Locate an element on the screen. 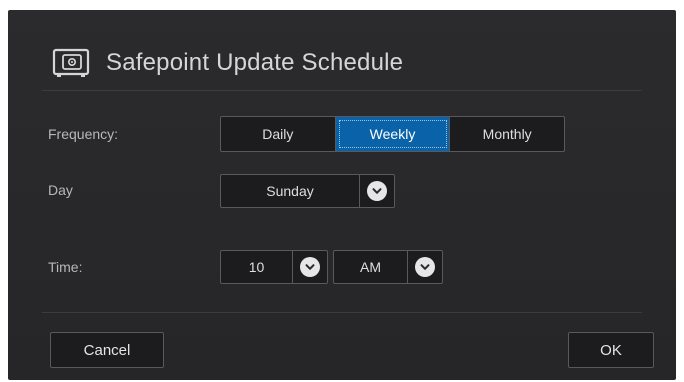 This screenshot has width=684, height=382. day-select-toggle is located at coordinates (377, 191).